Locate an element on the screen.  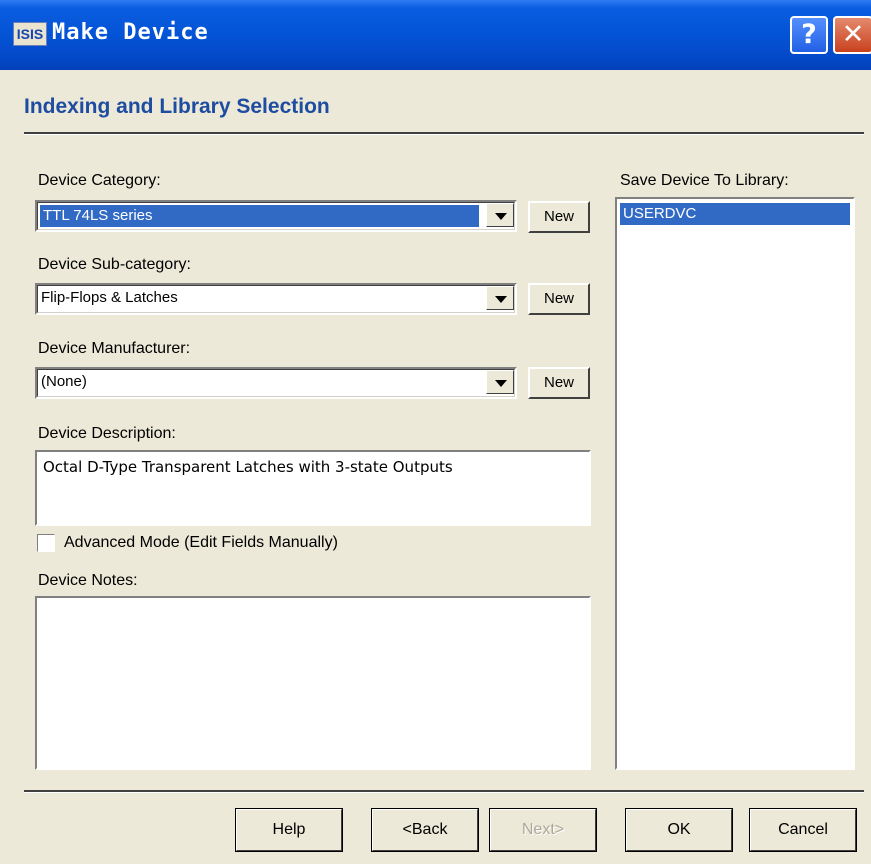
close-icon: ✕ is located at coordinates (853, 34).